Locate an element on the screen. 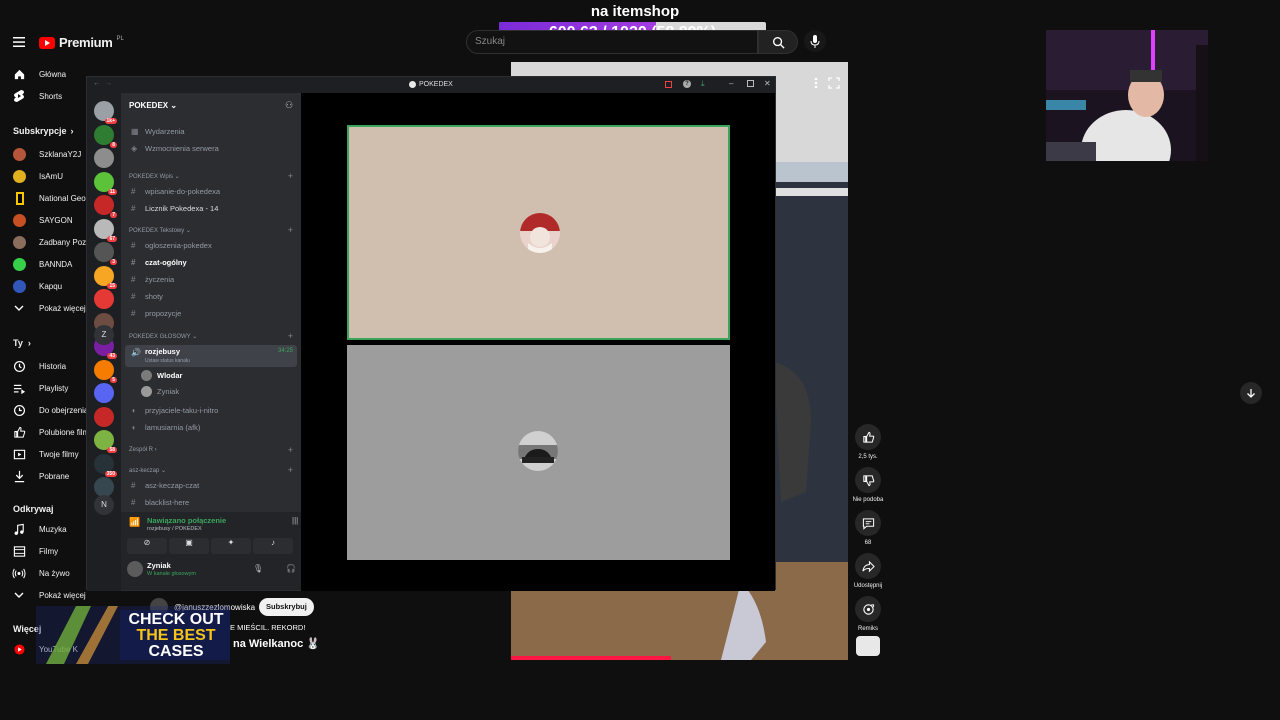  sidebar-item-your-videos: Twoje filmy is located at coordinates (45, 454).